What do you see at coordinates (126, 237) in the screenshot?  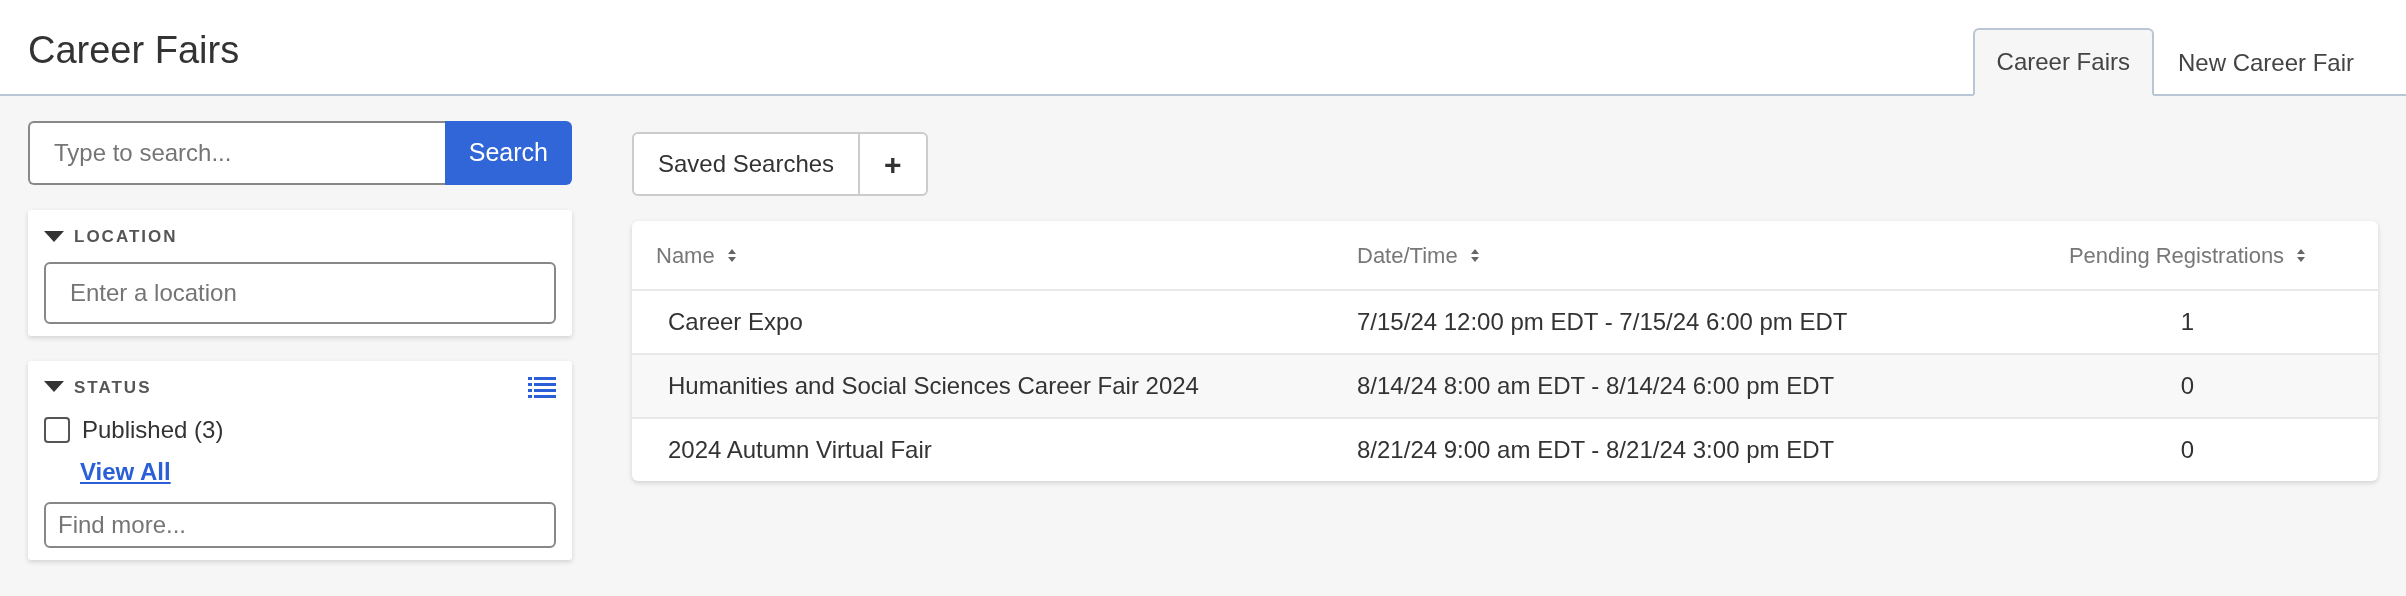 I see `filter-title: LOCATION` at bounding box center [126, 237].